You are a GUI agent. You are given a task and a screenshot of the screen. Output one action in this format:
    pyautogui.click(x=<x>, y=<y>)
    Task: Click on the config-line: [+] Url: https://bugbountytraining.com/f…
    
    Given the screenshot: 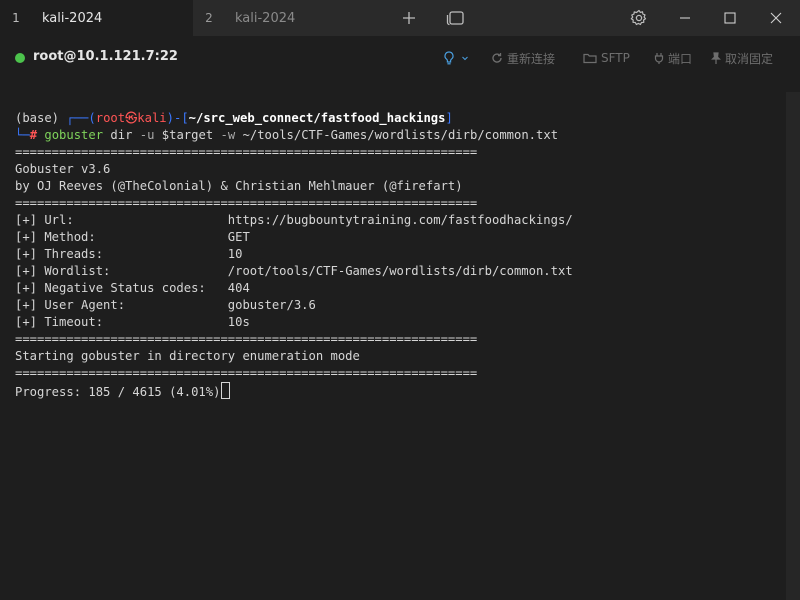 What is the action you would take?
    pyautogui.click(x=294, y=220)
    